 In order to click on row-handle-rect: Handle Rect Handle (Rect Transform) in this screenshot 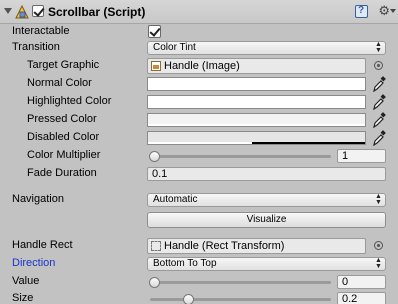, I will do `click(199, 246)`.